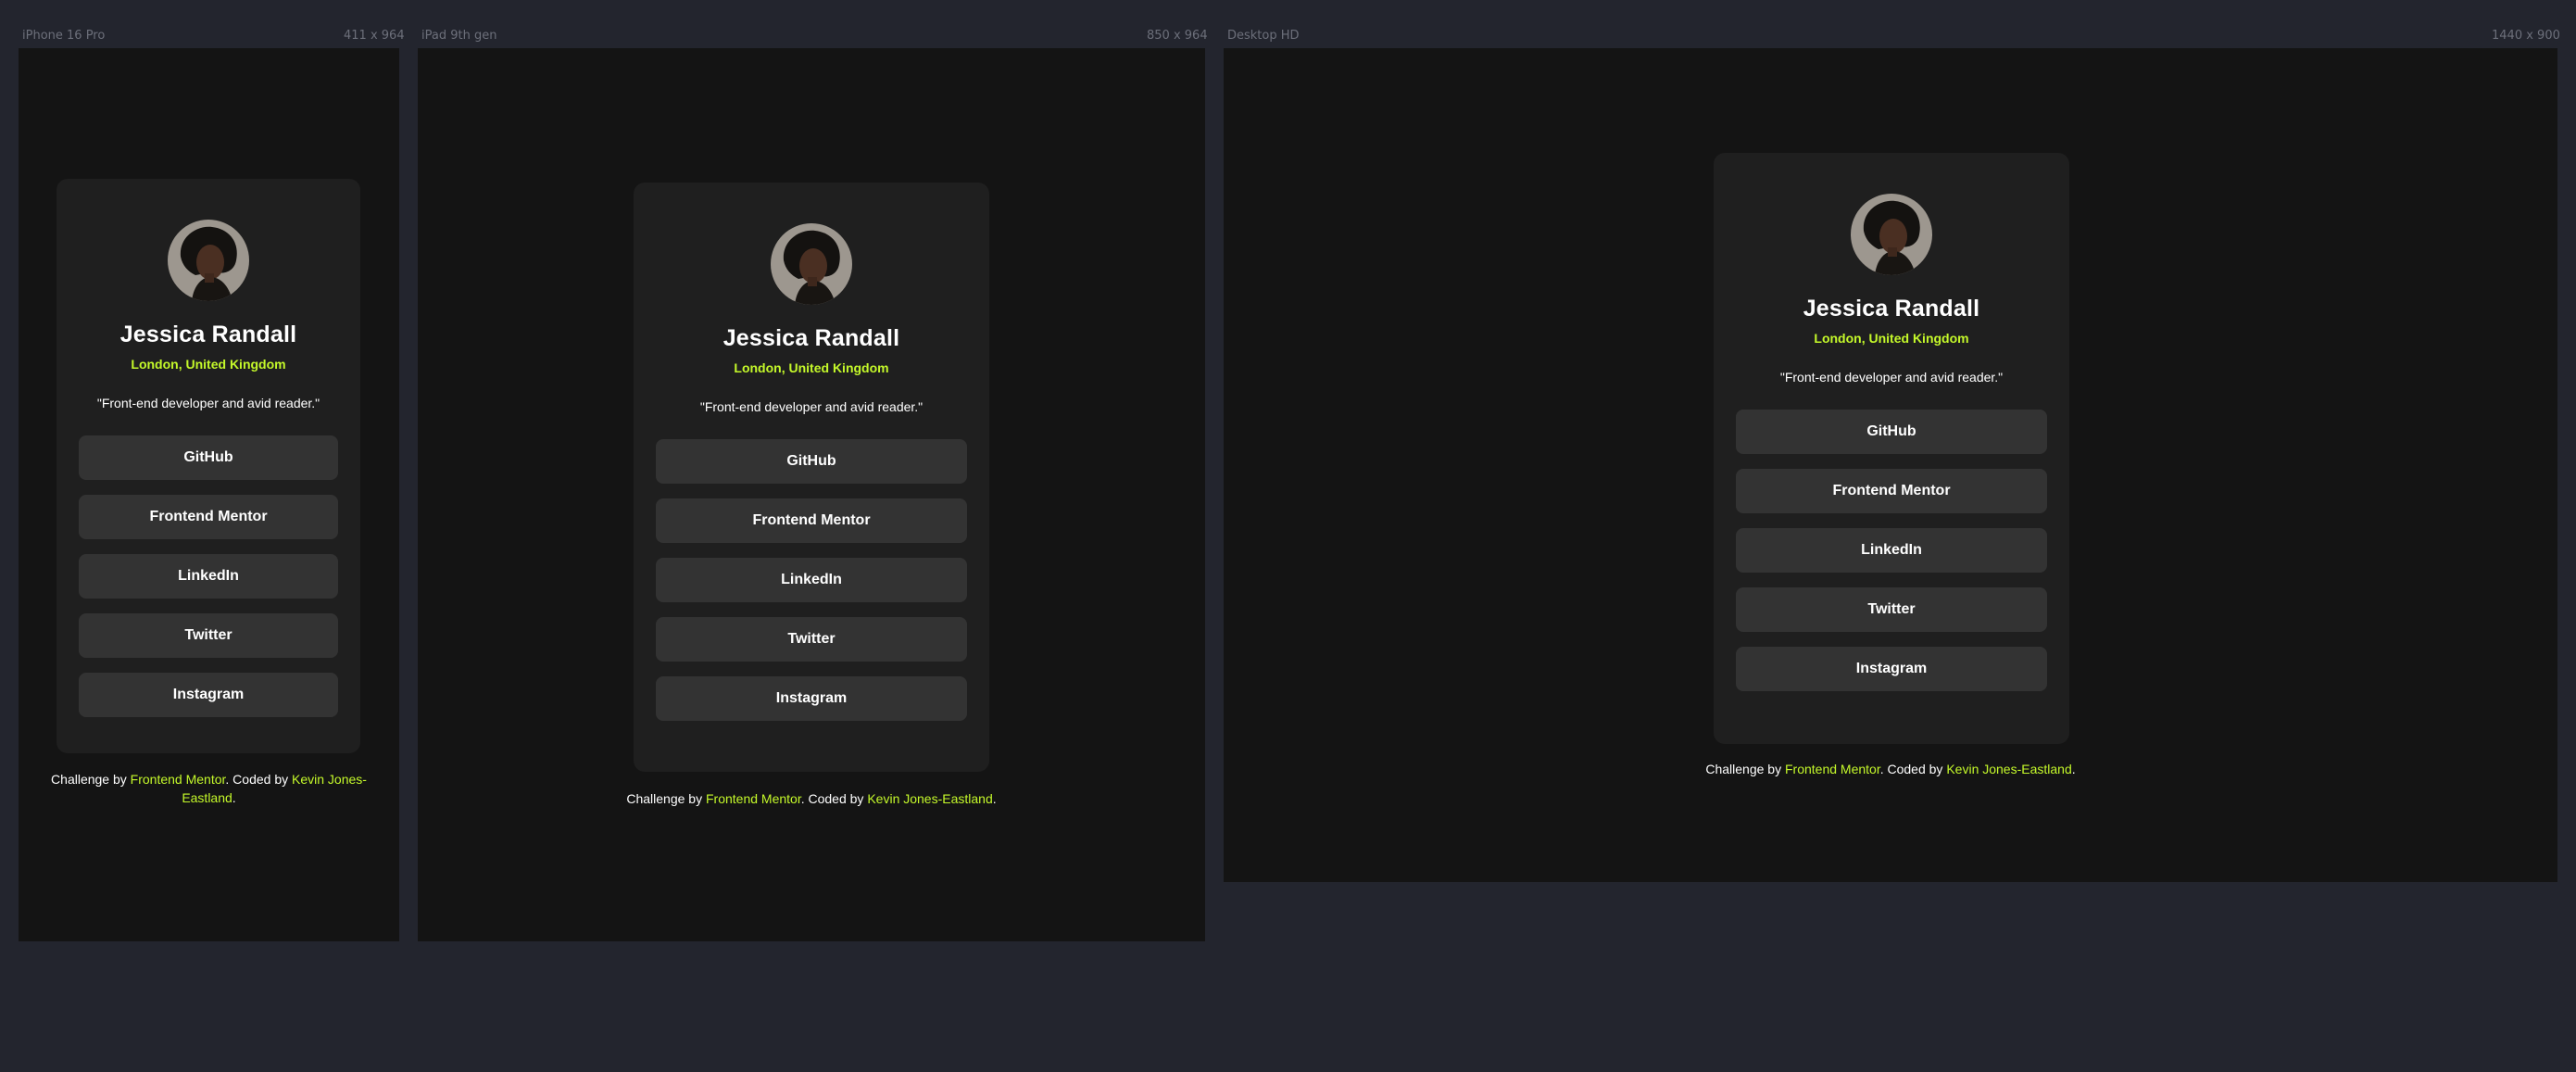  What do you see at coordinates (1177, 36) in the screenshot?
I see `frame-size-ipad: 850 x 964` at bounding box center [1177, 36].